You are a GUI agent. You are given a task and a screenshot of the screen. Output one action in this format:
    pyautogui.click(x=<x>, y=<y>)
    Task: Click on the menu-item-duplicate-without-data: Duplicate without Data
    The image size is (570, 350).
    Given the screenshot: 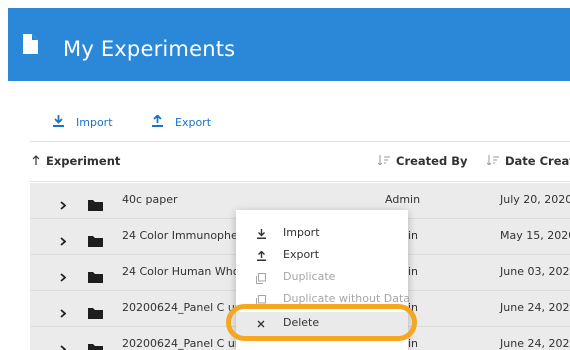 What is the action you would take?
    pyautogui.click(x=323, y=300)
    